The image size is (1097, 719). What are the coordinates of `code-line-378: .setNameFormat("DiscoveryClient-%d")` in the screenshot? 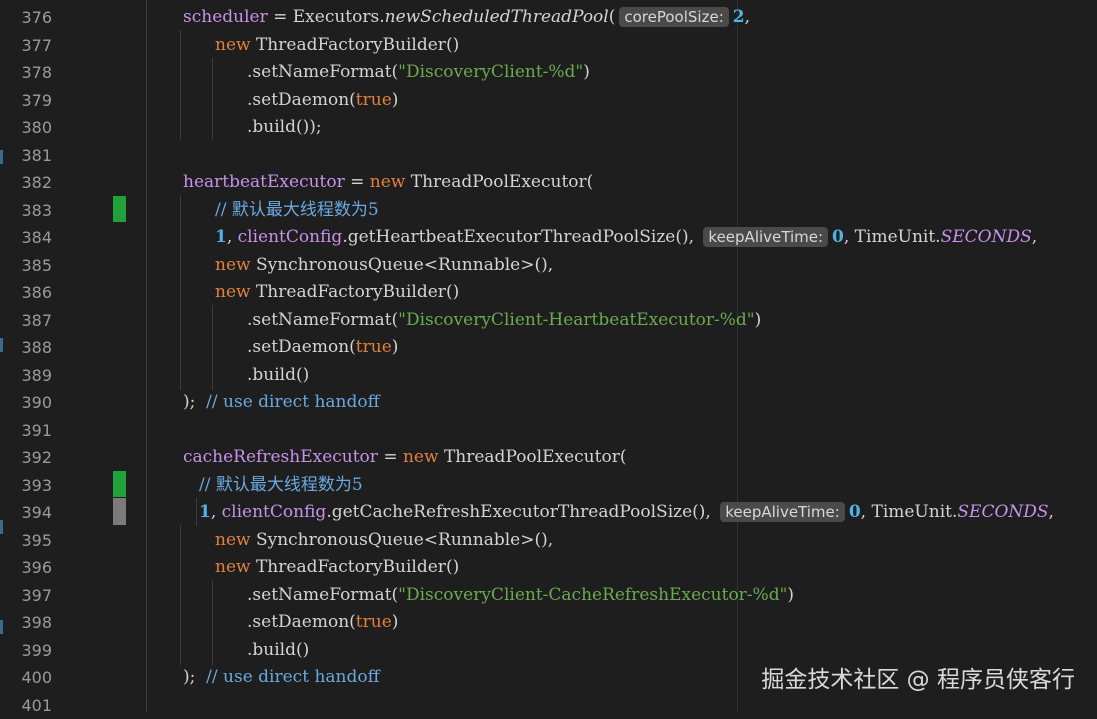 It's located at (418, 73).